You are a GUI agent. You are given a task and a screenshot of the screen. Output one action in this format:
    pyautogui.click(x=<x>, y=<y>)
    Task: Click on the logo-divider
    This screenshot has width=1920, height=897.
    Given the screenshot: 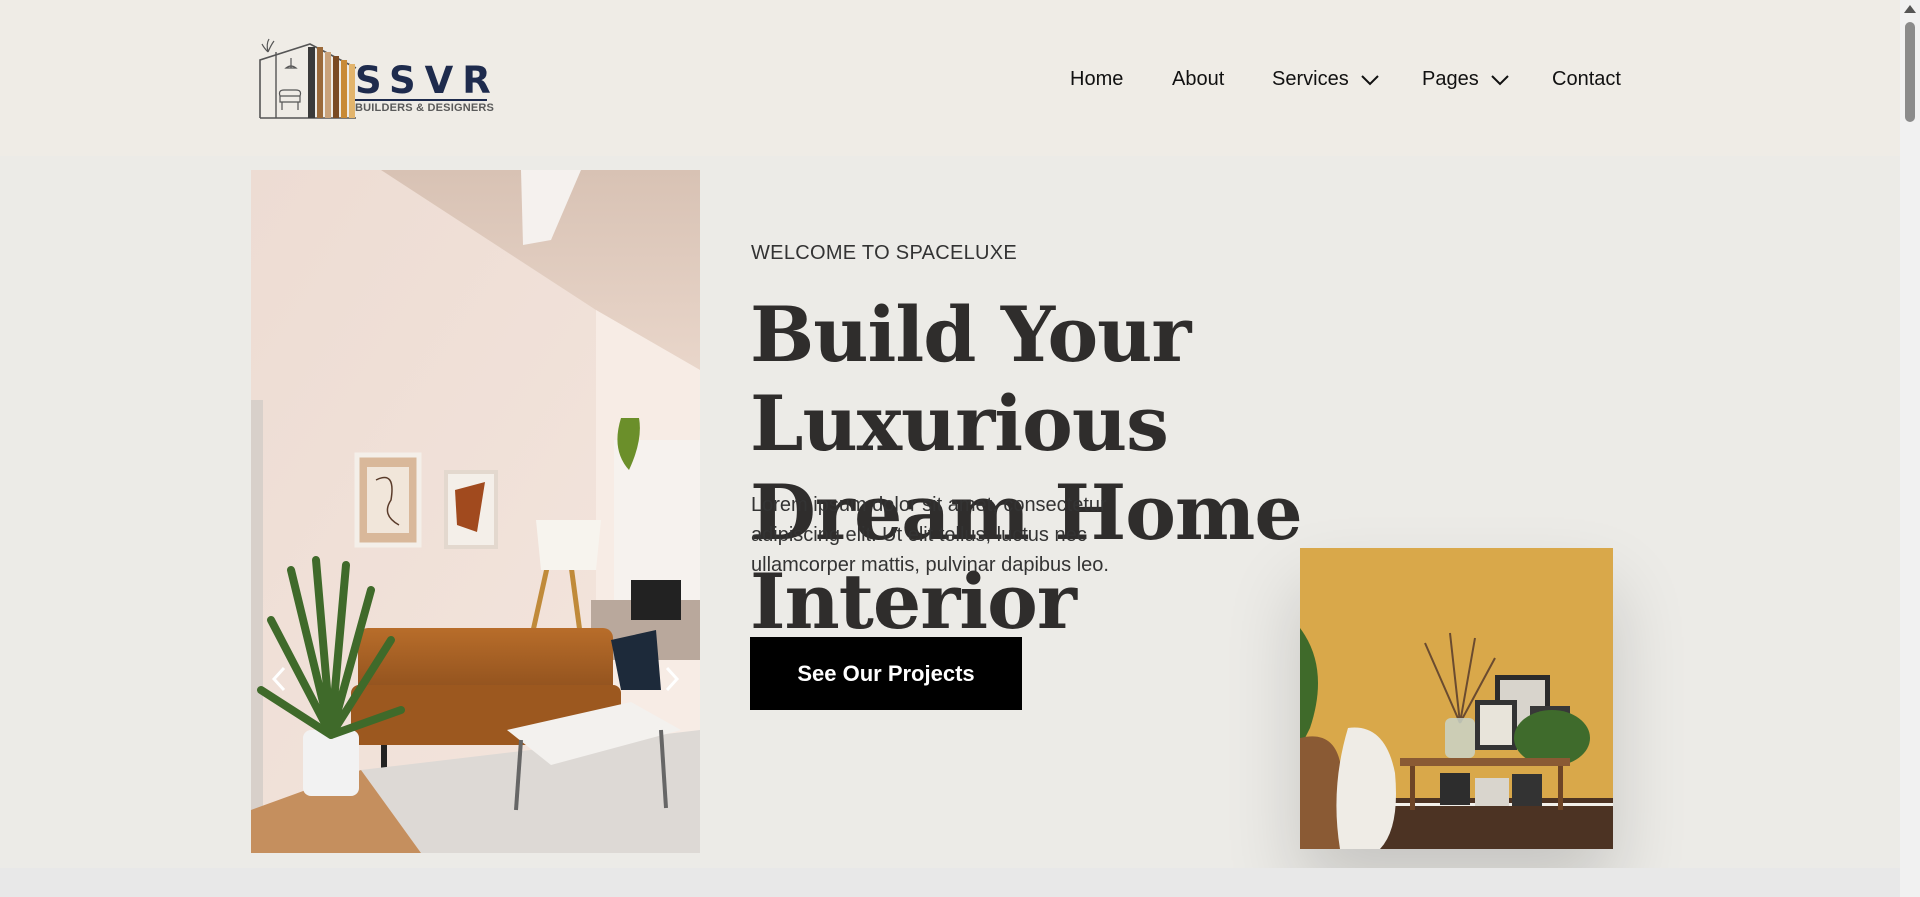 What is the action you would take?
    pyautogui.click(x=421, y=100)
    